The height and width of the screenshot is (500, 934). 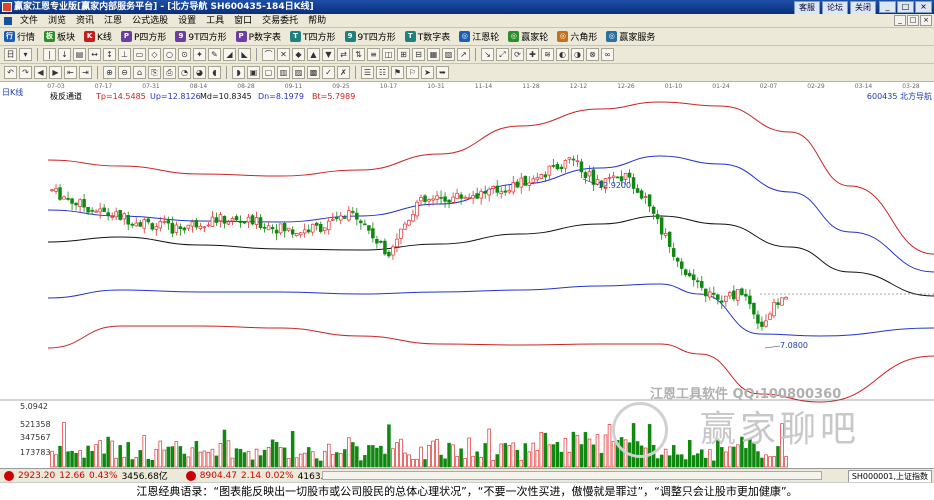 What do you see at coordinates (358, 54) in the screenshot?
I see `drawing-tool-icon: ⇅` at bounding box center [358, 54].